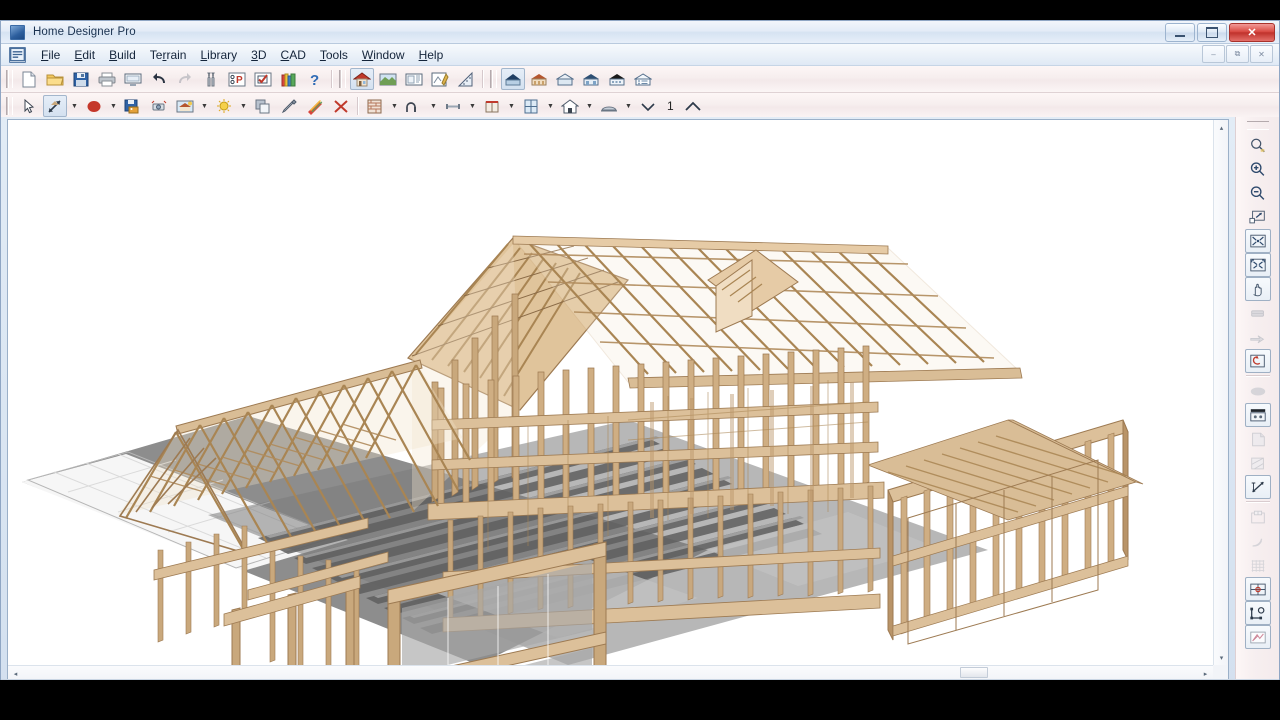 The height and width of the screenshot is (720, 1280). What do you see at coordinates (513, 79) in the screenshot?
I see `full-camera-button` at bounding box center [513, 79].